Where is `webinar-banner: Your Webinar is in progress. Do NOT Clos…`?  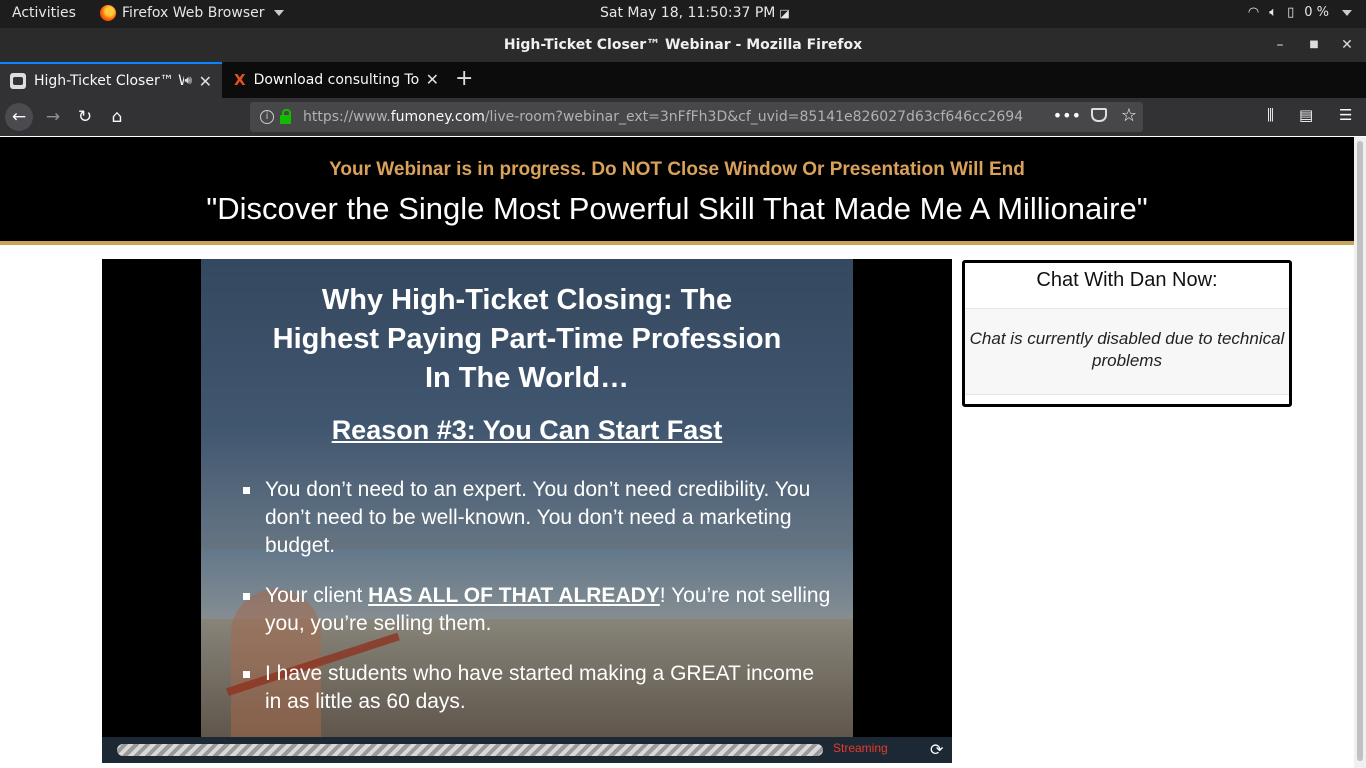 webinar-banner: Your Webinar is in progress. Do NOT Clos… is located at coordinates (677, 191).